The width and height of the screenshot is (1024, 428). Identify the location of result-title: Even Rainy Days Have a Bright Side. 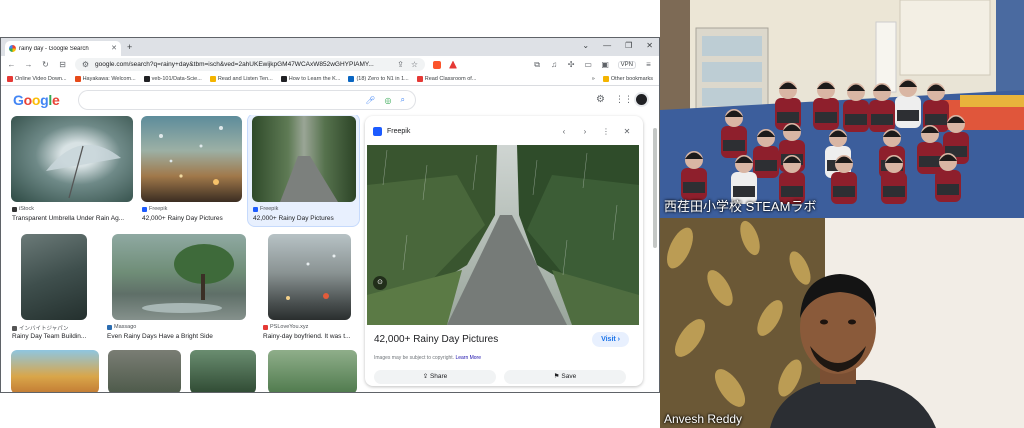
(177, 336).